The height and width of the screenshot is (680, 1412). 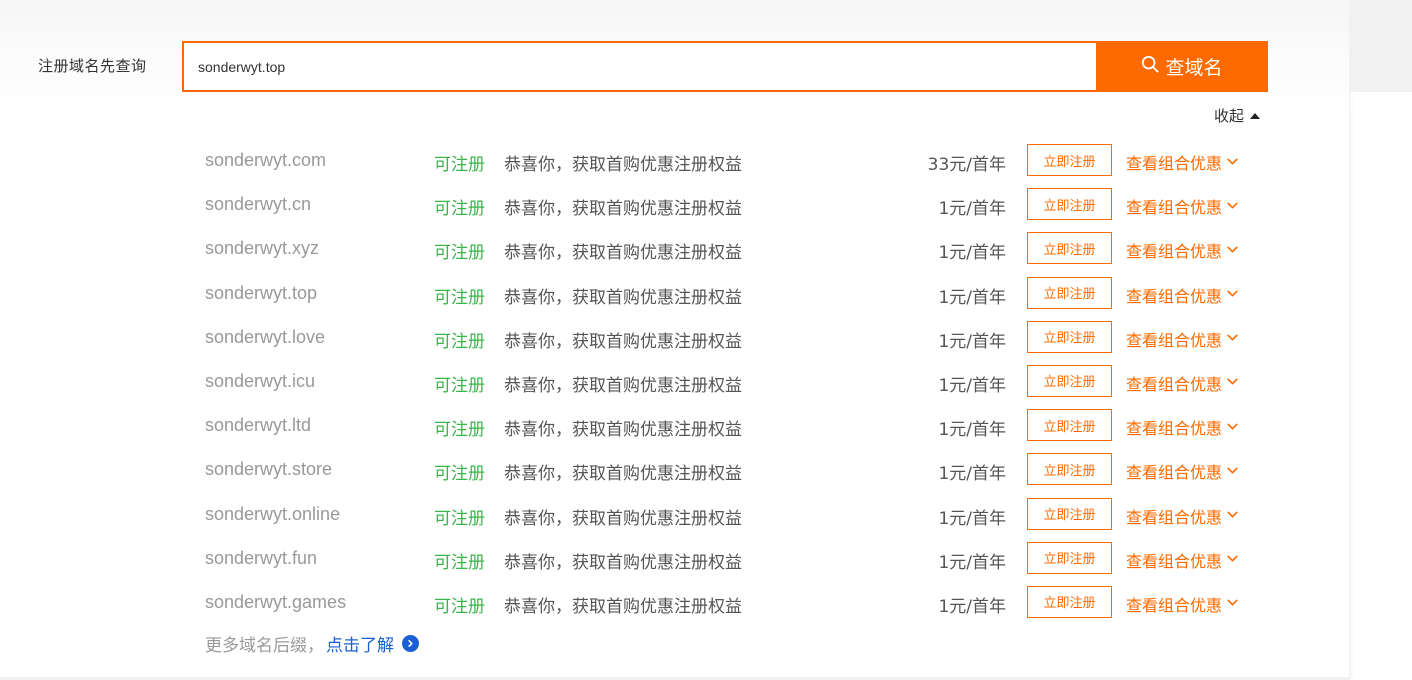 I want to click on domain-name: sonderwyt.icu, so click(x=260, y=380).